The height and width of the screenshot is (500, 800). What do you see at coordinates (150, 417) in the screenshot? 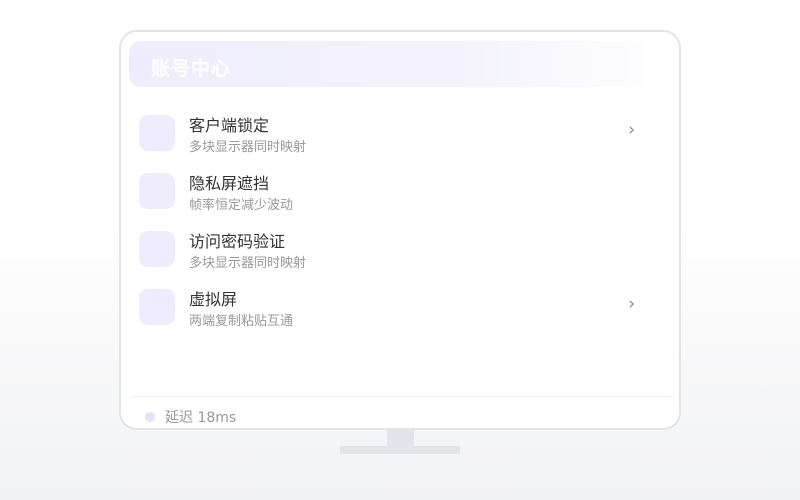
I see `status-dot-icon` at bounding box center [150, 417].